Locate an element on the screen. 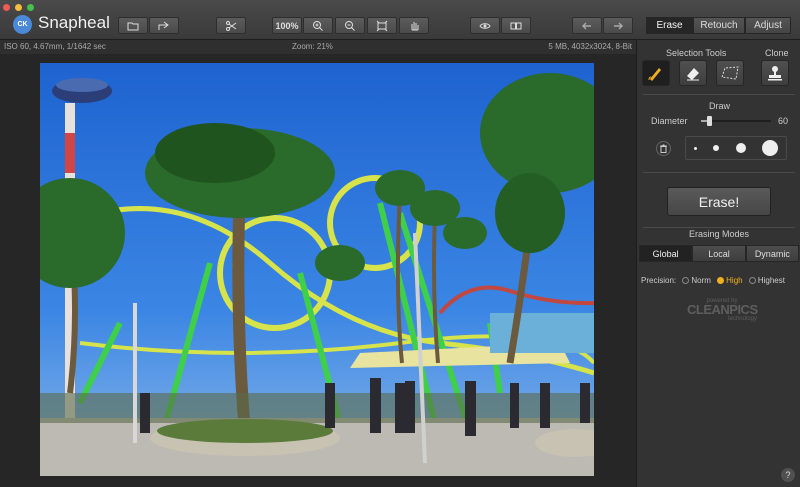  brush-size-xs is located at coordinates (696, 148).